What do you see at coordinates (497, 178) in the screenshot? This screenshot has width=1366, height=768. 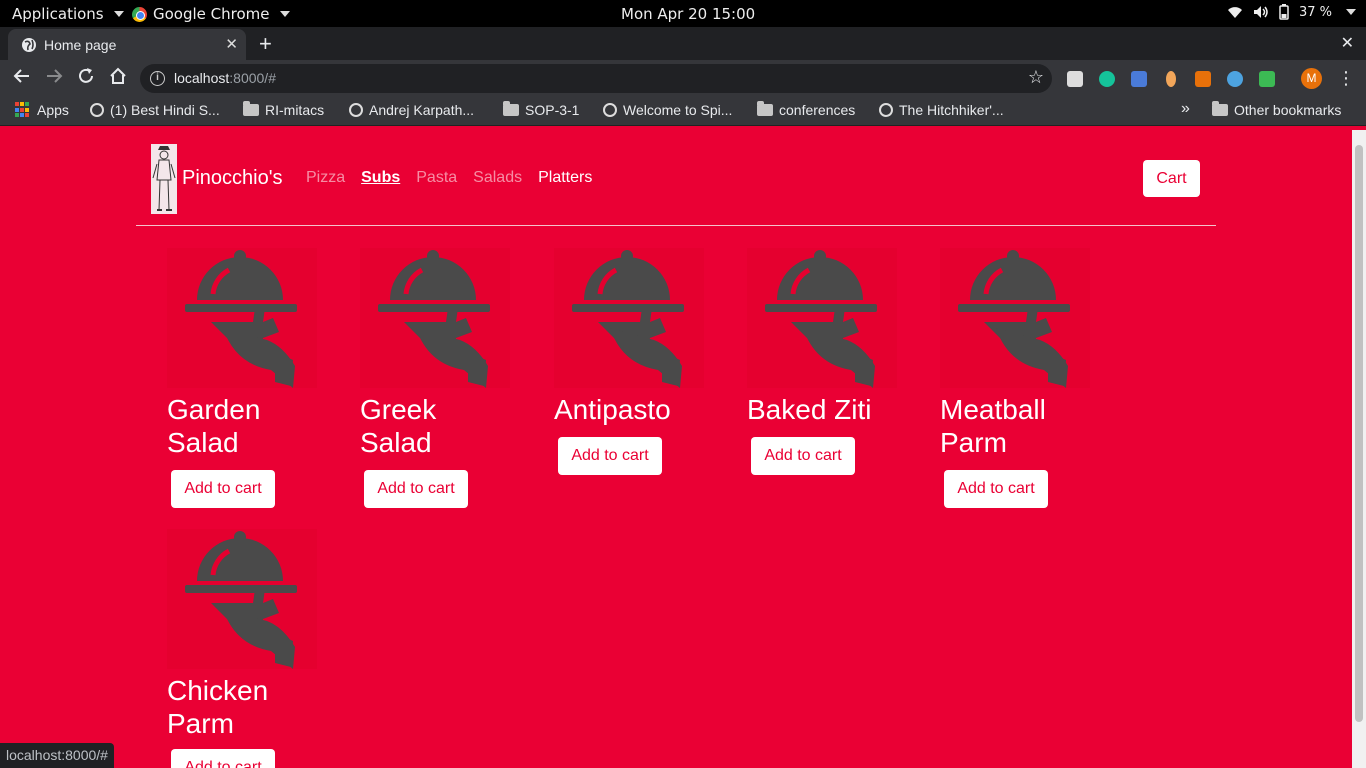 I see `nav-salads: Salads` at bounding box center [497, 178].